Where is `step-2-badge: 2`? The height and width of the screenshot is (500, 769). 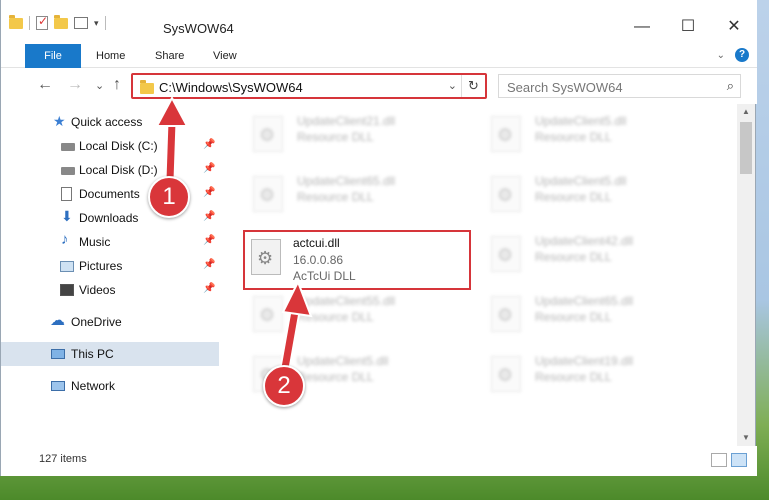
step-2-badge: 2 is located at coordinates (284, 386).